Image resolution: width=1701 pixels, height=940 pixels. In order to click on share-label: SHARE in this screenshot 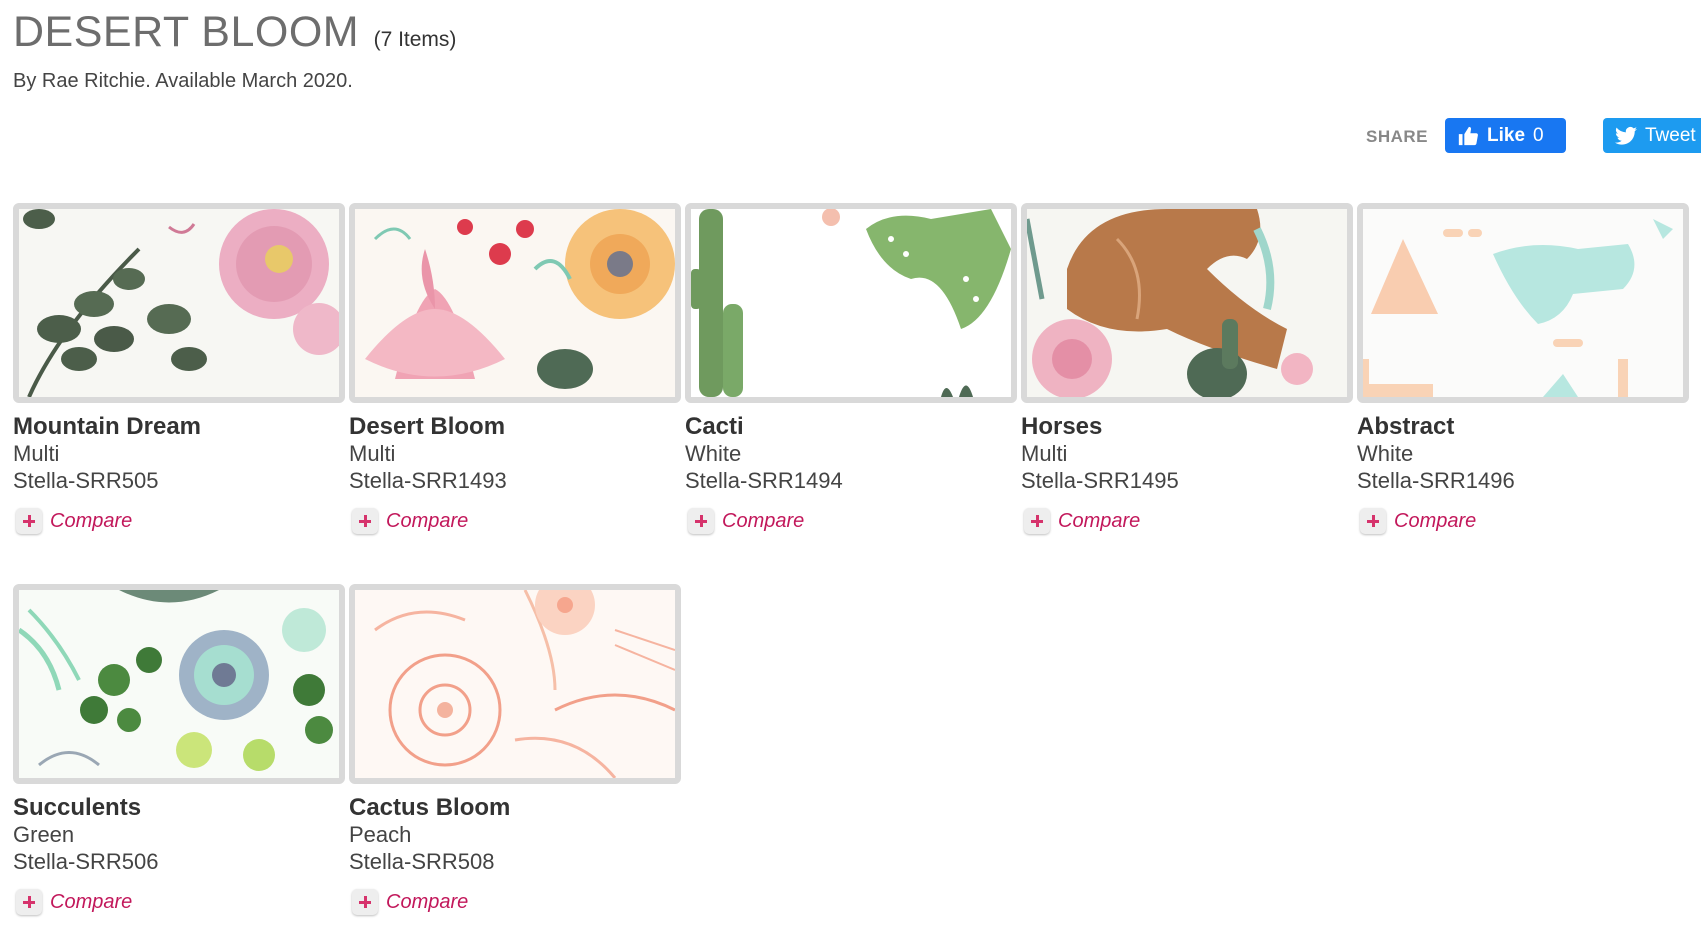, I will do `click(1397, 136)`.